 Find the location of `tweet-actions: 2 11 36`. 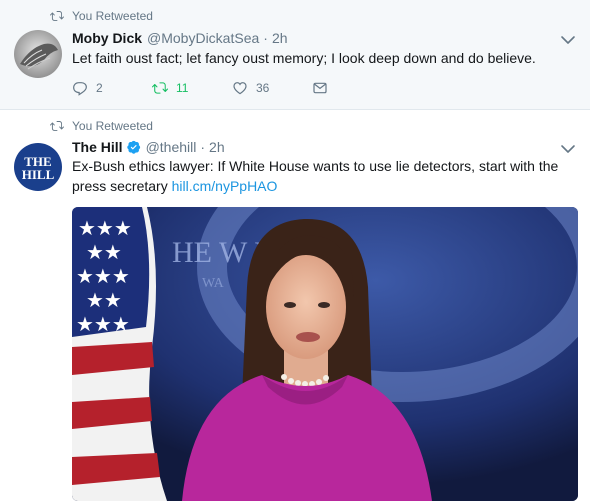

tweet-actions: 2 11 36 is located at coordinates (232, 88).